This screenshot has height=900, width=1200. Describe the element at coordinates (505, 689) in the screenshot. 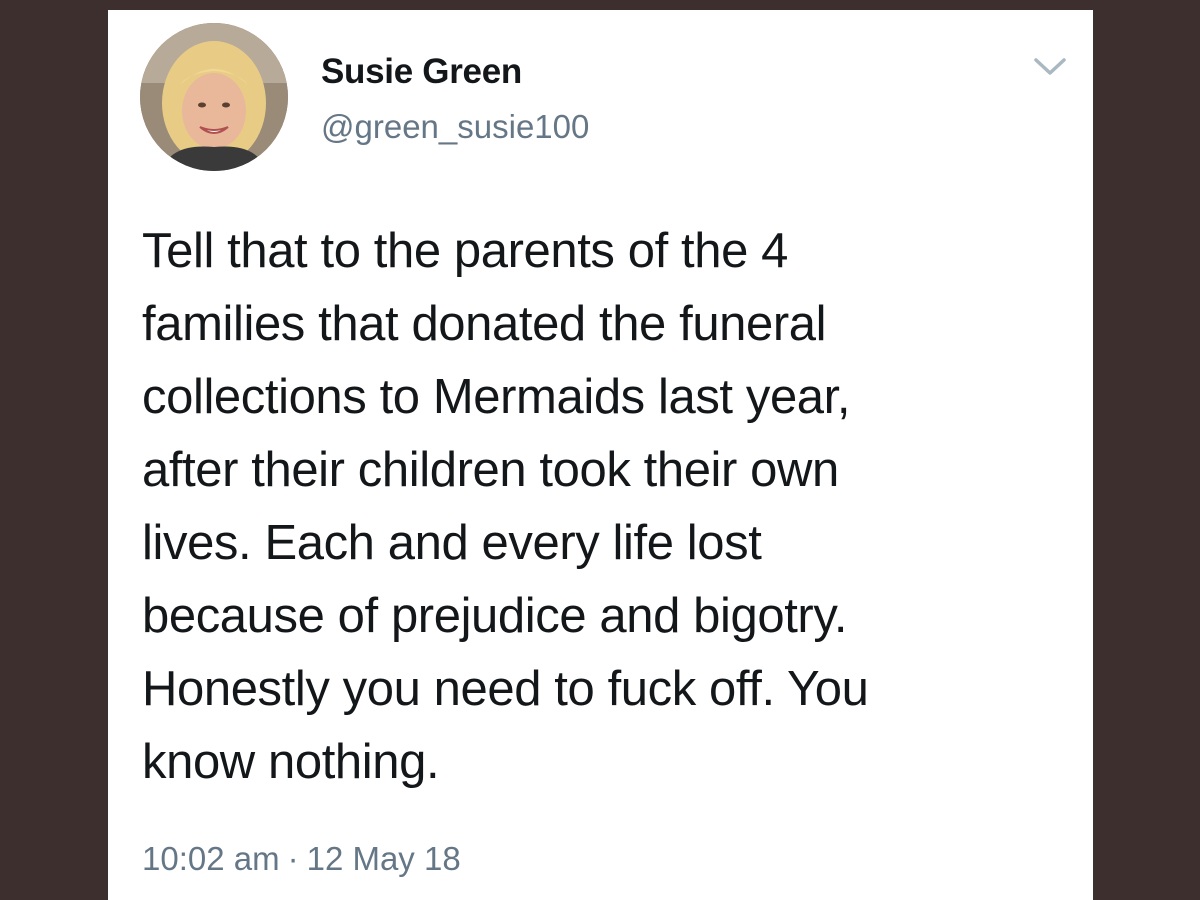

I see `tweet-text-line: Honestly you need to fuck off. You` at that location.